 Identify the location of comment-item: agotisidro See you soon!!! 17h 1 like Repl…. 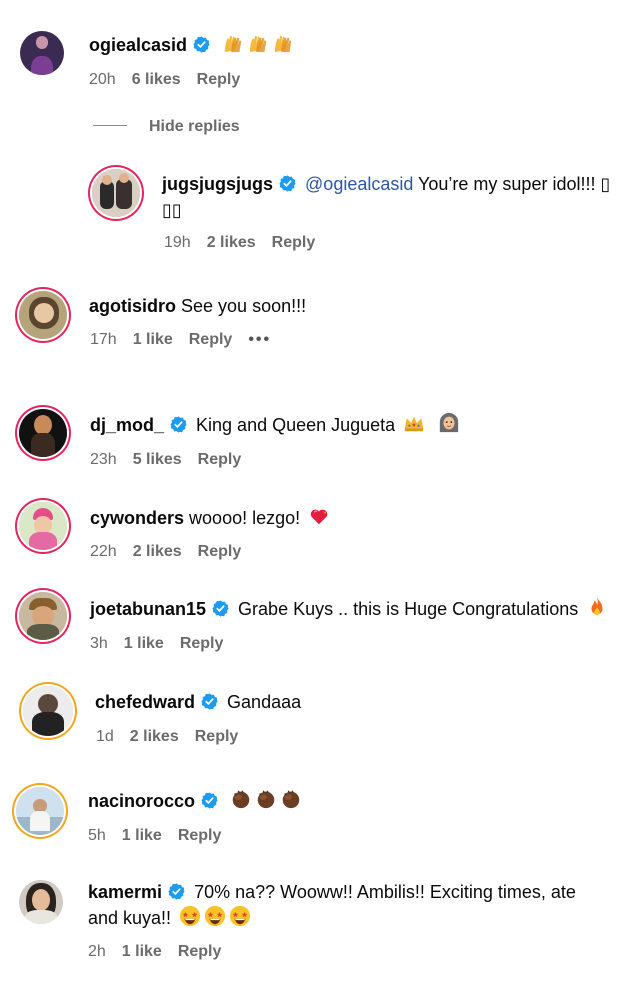
(319, 330).